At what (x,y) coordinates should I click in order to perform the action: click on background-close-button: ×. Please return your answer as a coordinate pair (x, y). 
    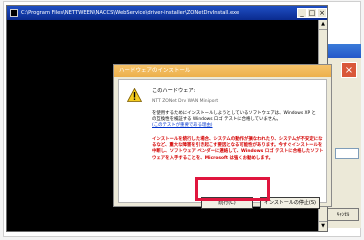
    Looking at the image, I should click on (349, 70).